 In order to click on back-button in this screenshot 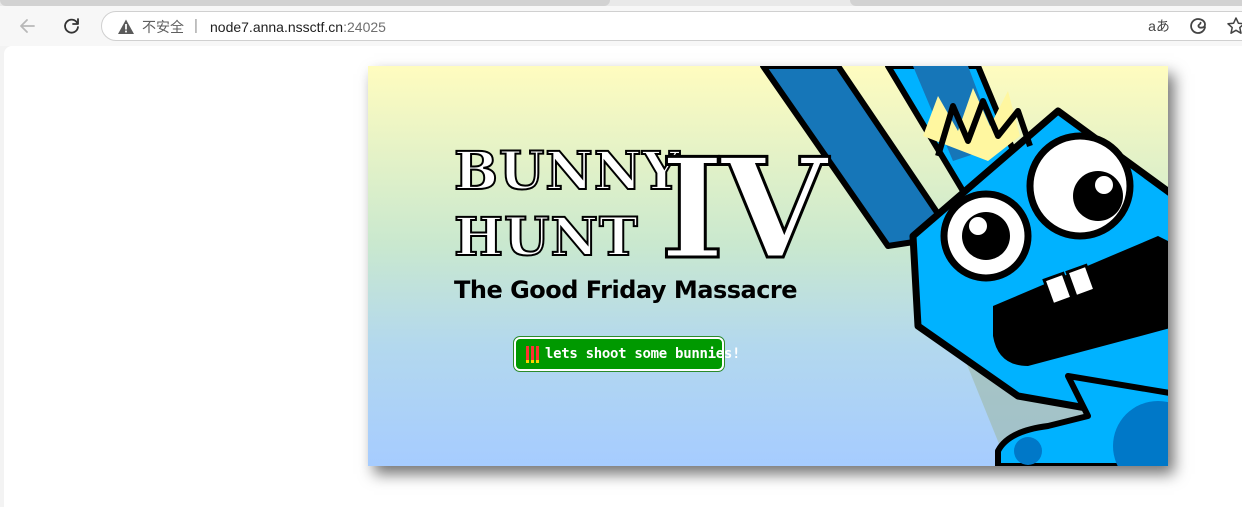, I will do `click(28, 26)`.